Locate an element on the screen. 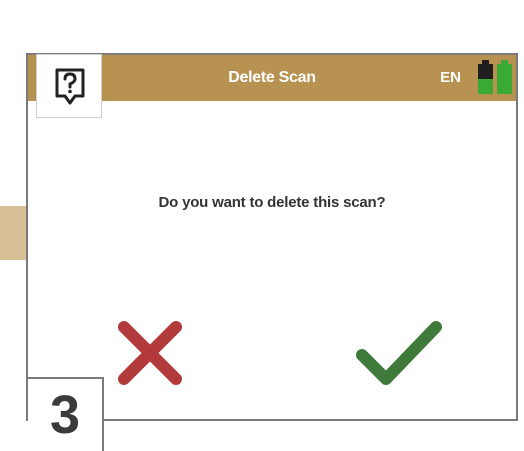 This screenshot has width=524, height=451. delete-confirmation-message: Do you want to delete this scan? is located at coordinates (272, 202).